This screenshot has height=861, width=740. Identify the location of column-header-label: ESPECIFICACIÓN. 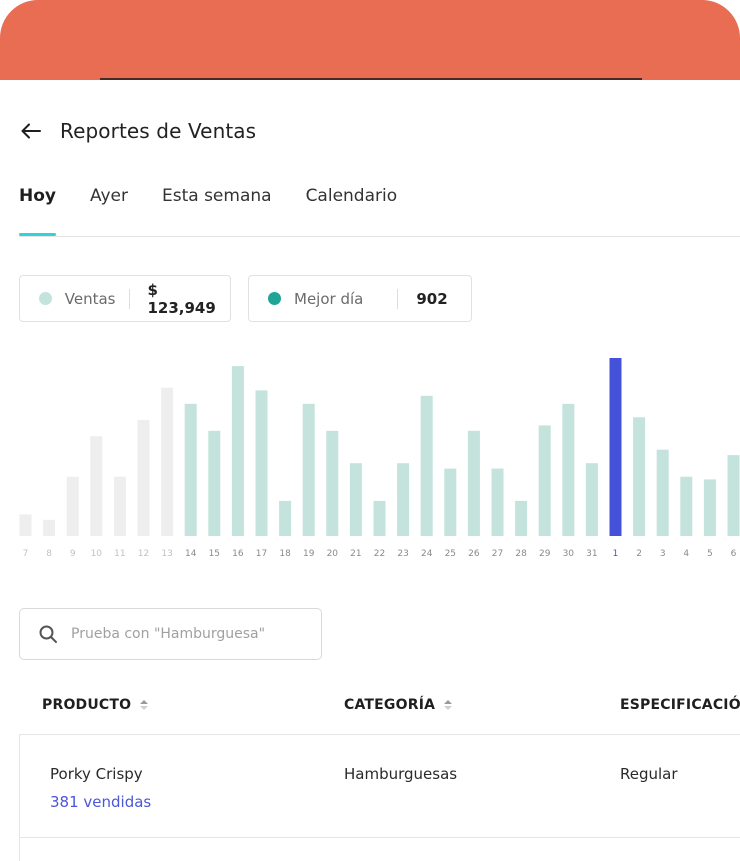
(680, 705).